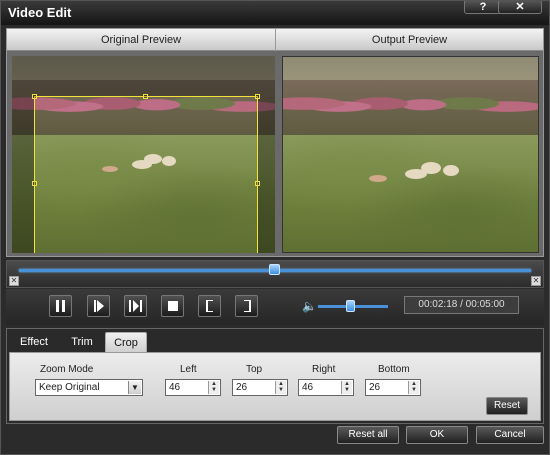 This screenshot has width=550, height=455. What do you see at coordinates (14, 281) in the screenshot?
I see `start-marker-icon: ✕` at bounding box center [14, 281].